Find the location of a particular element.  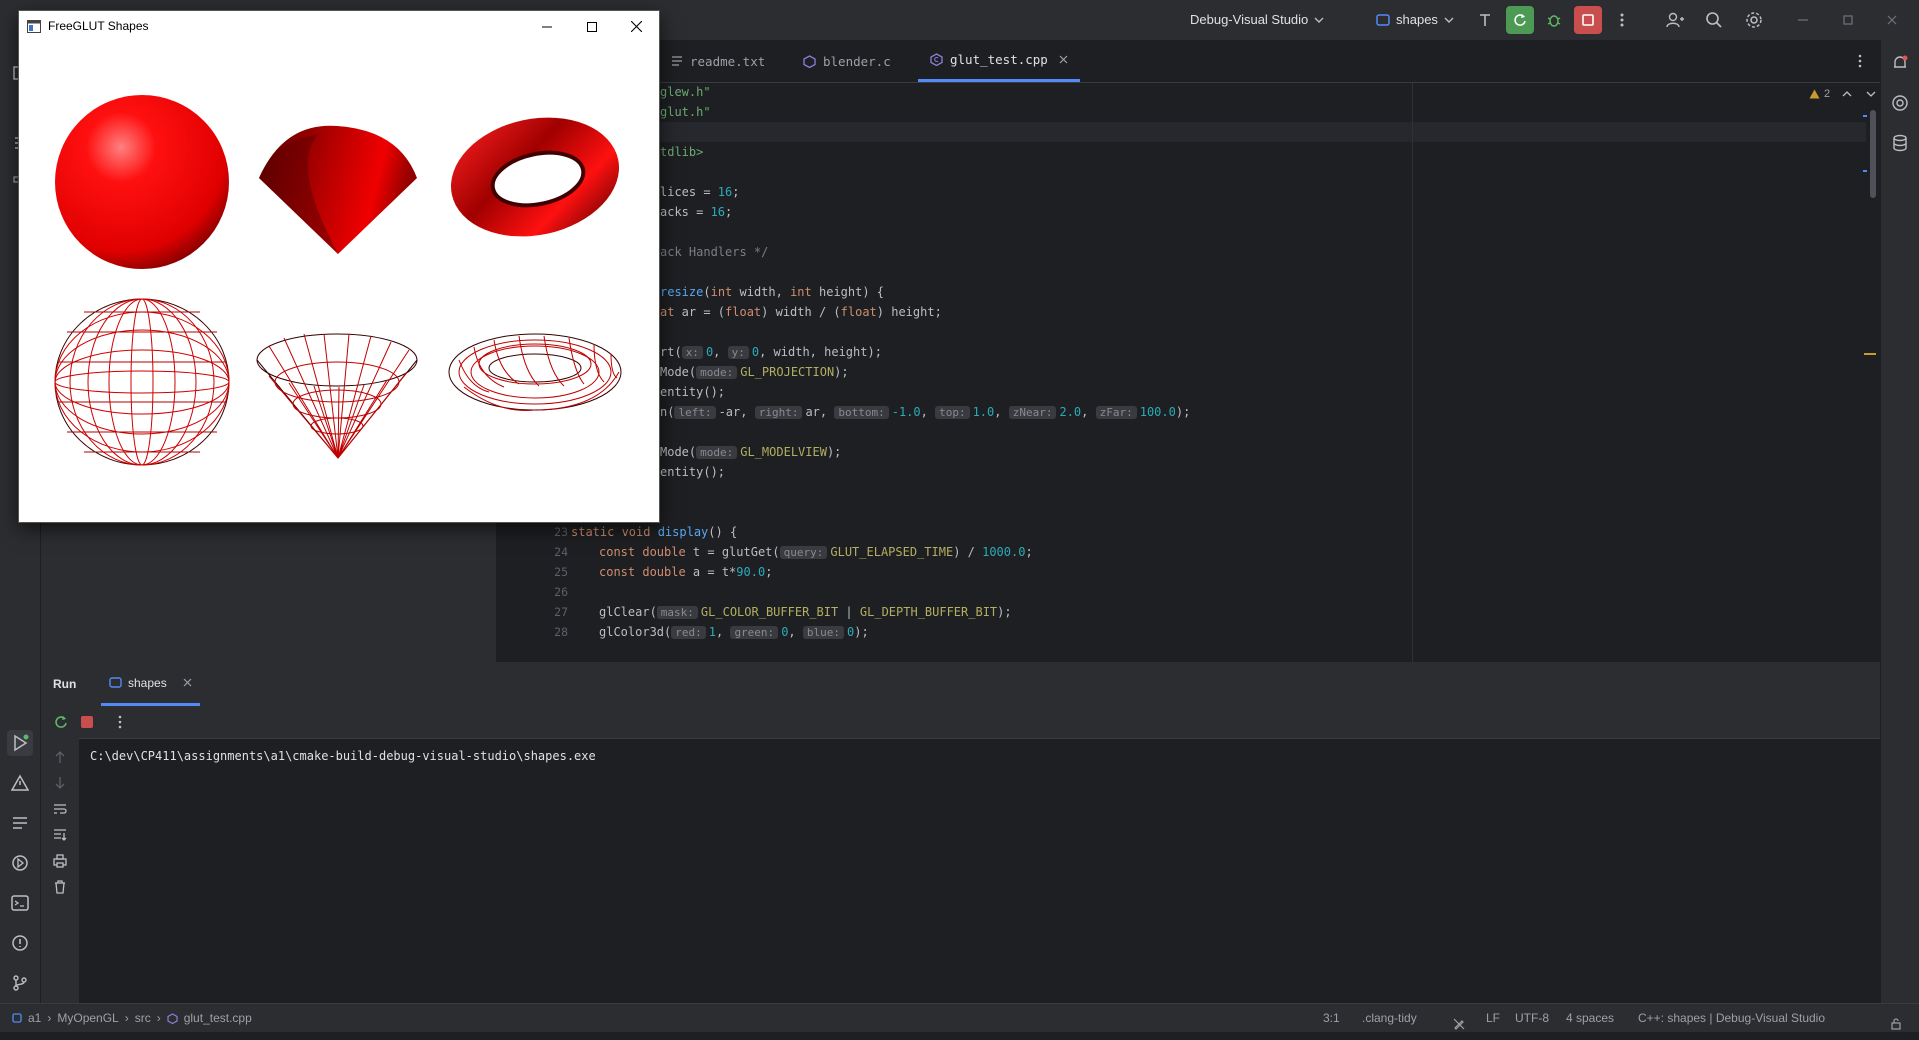

c-file-icon is located at coordinates (809, 61).